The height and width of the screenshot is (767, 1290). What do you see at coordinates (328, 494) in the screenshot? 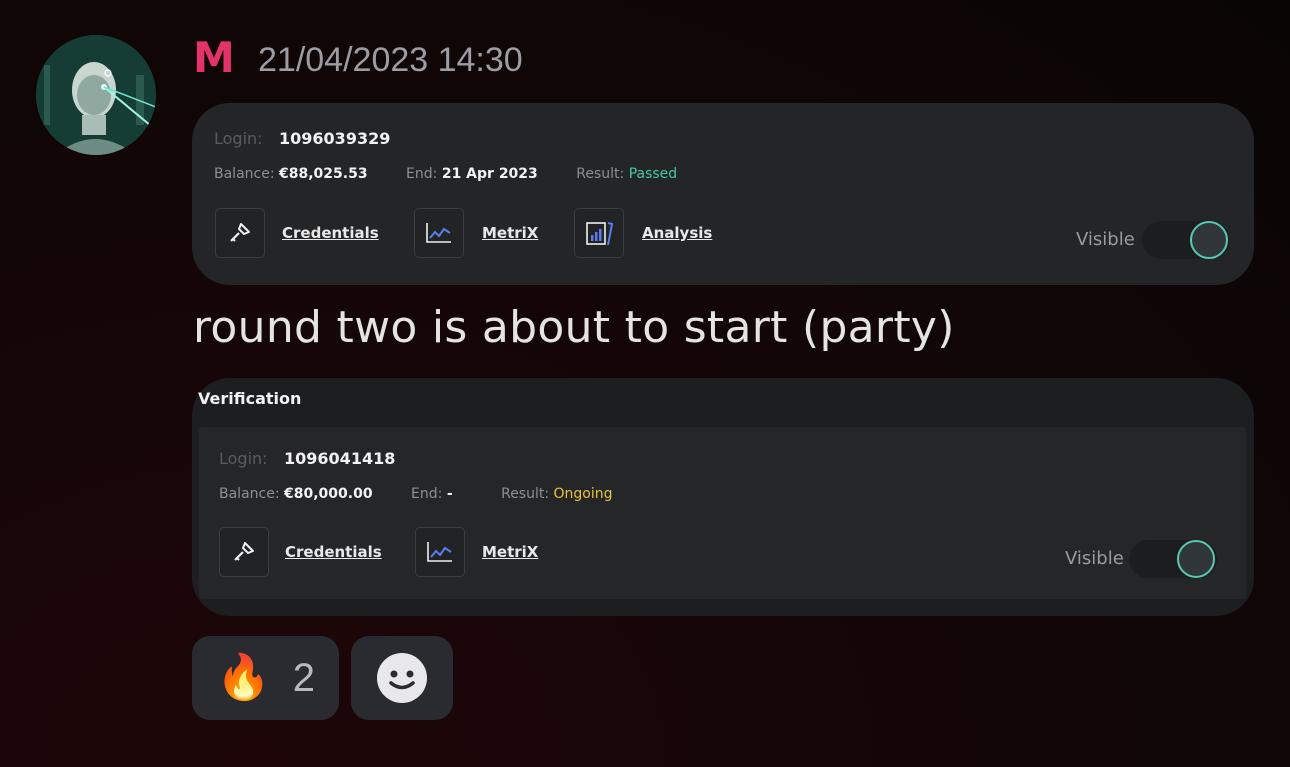
I see `balance-value: €80,000.00` at bounding box center [328, 494].